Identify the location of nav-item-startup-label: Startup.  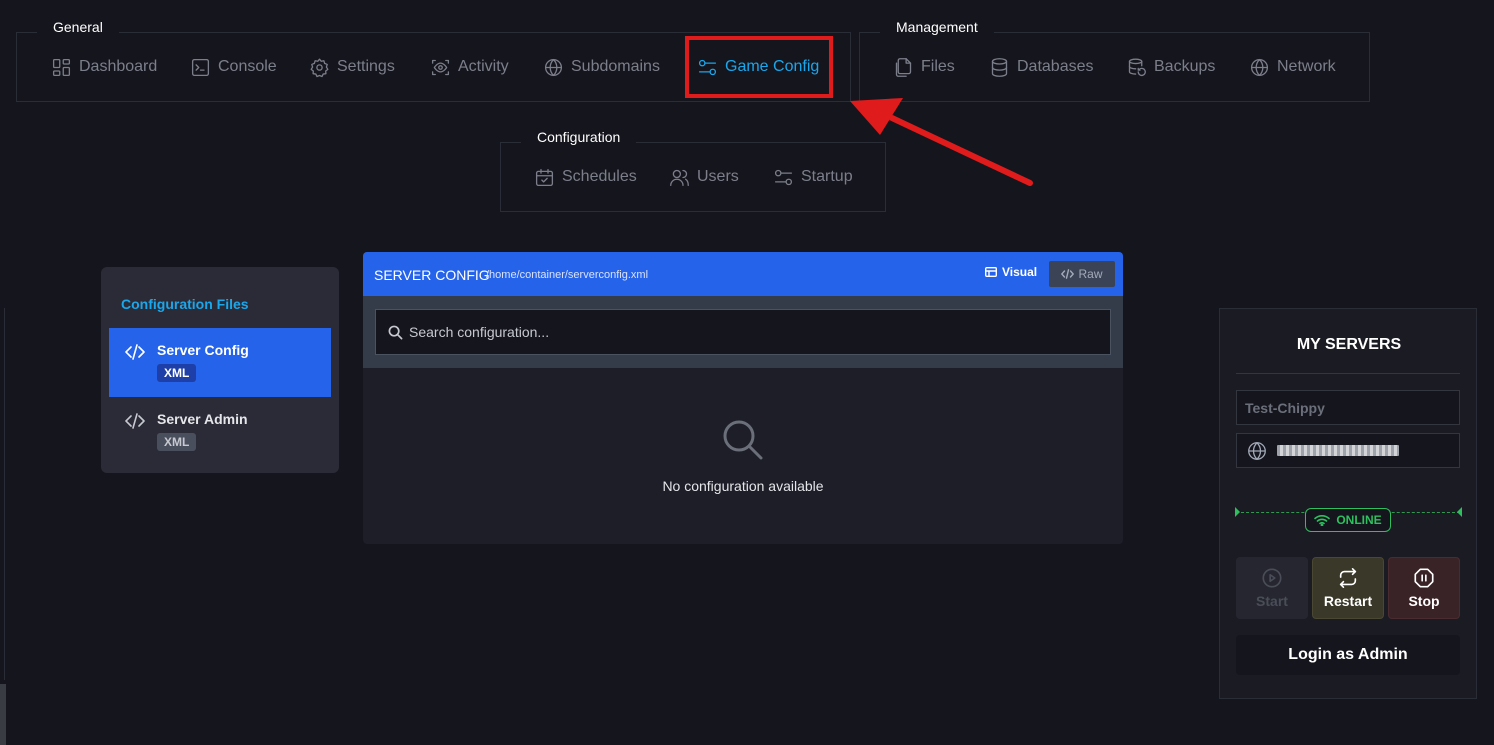
(827, 176).